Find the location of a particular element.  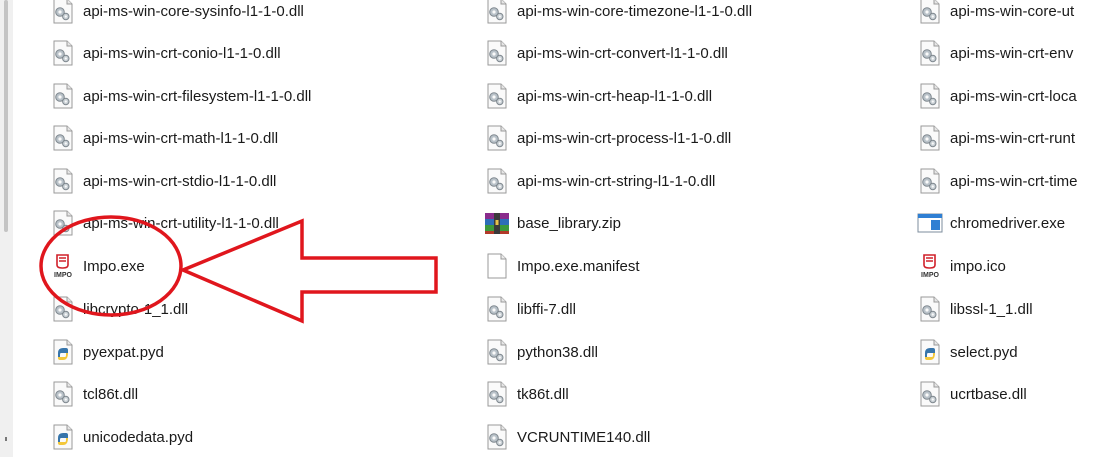

file-name: base_library.zip is located at coordinates (569, 223).